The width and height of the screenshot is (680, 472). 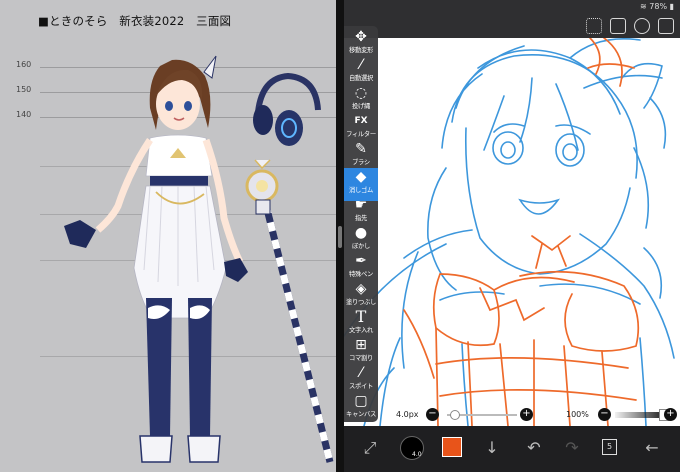 I want to click on headphones-prop, so click(x=287, y=109).